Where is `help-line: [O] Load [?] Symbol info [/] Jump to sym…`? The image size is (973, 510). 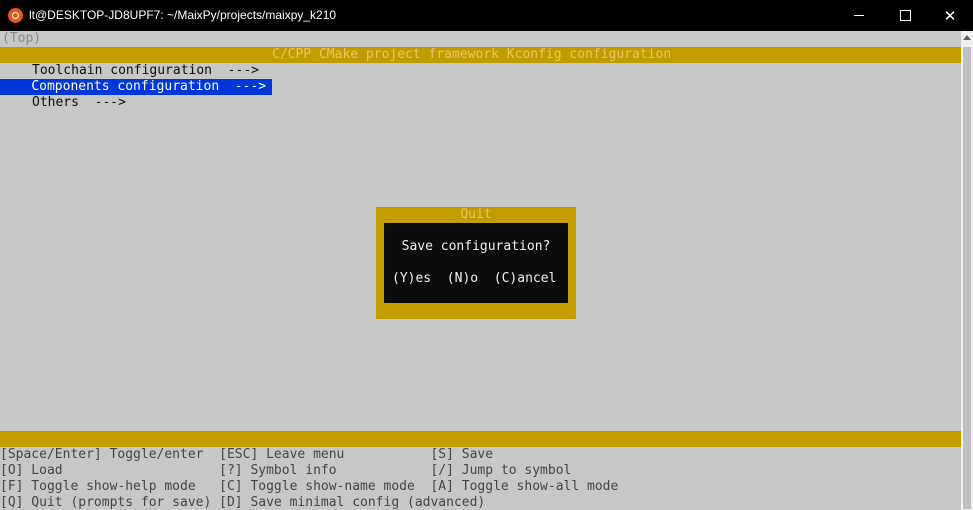
help-line: [O] Load [?] Symbol info [/] Jump to sym… is located at coordinates (286, 470).